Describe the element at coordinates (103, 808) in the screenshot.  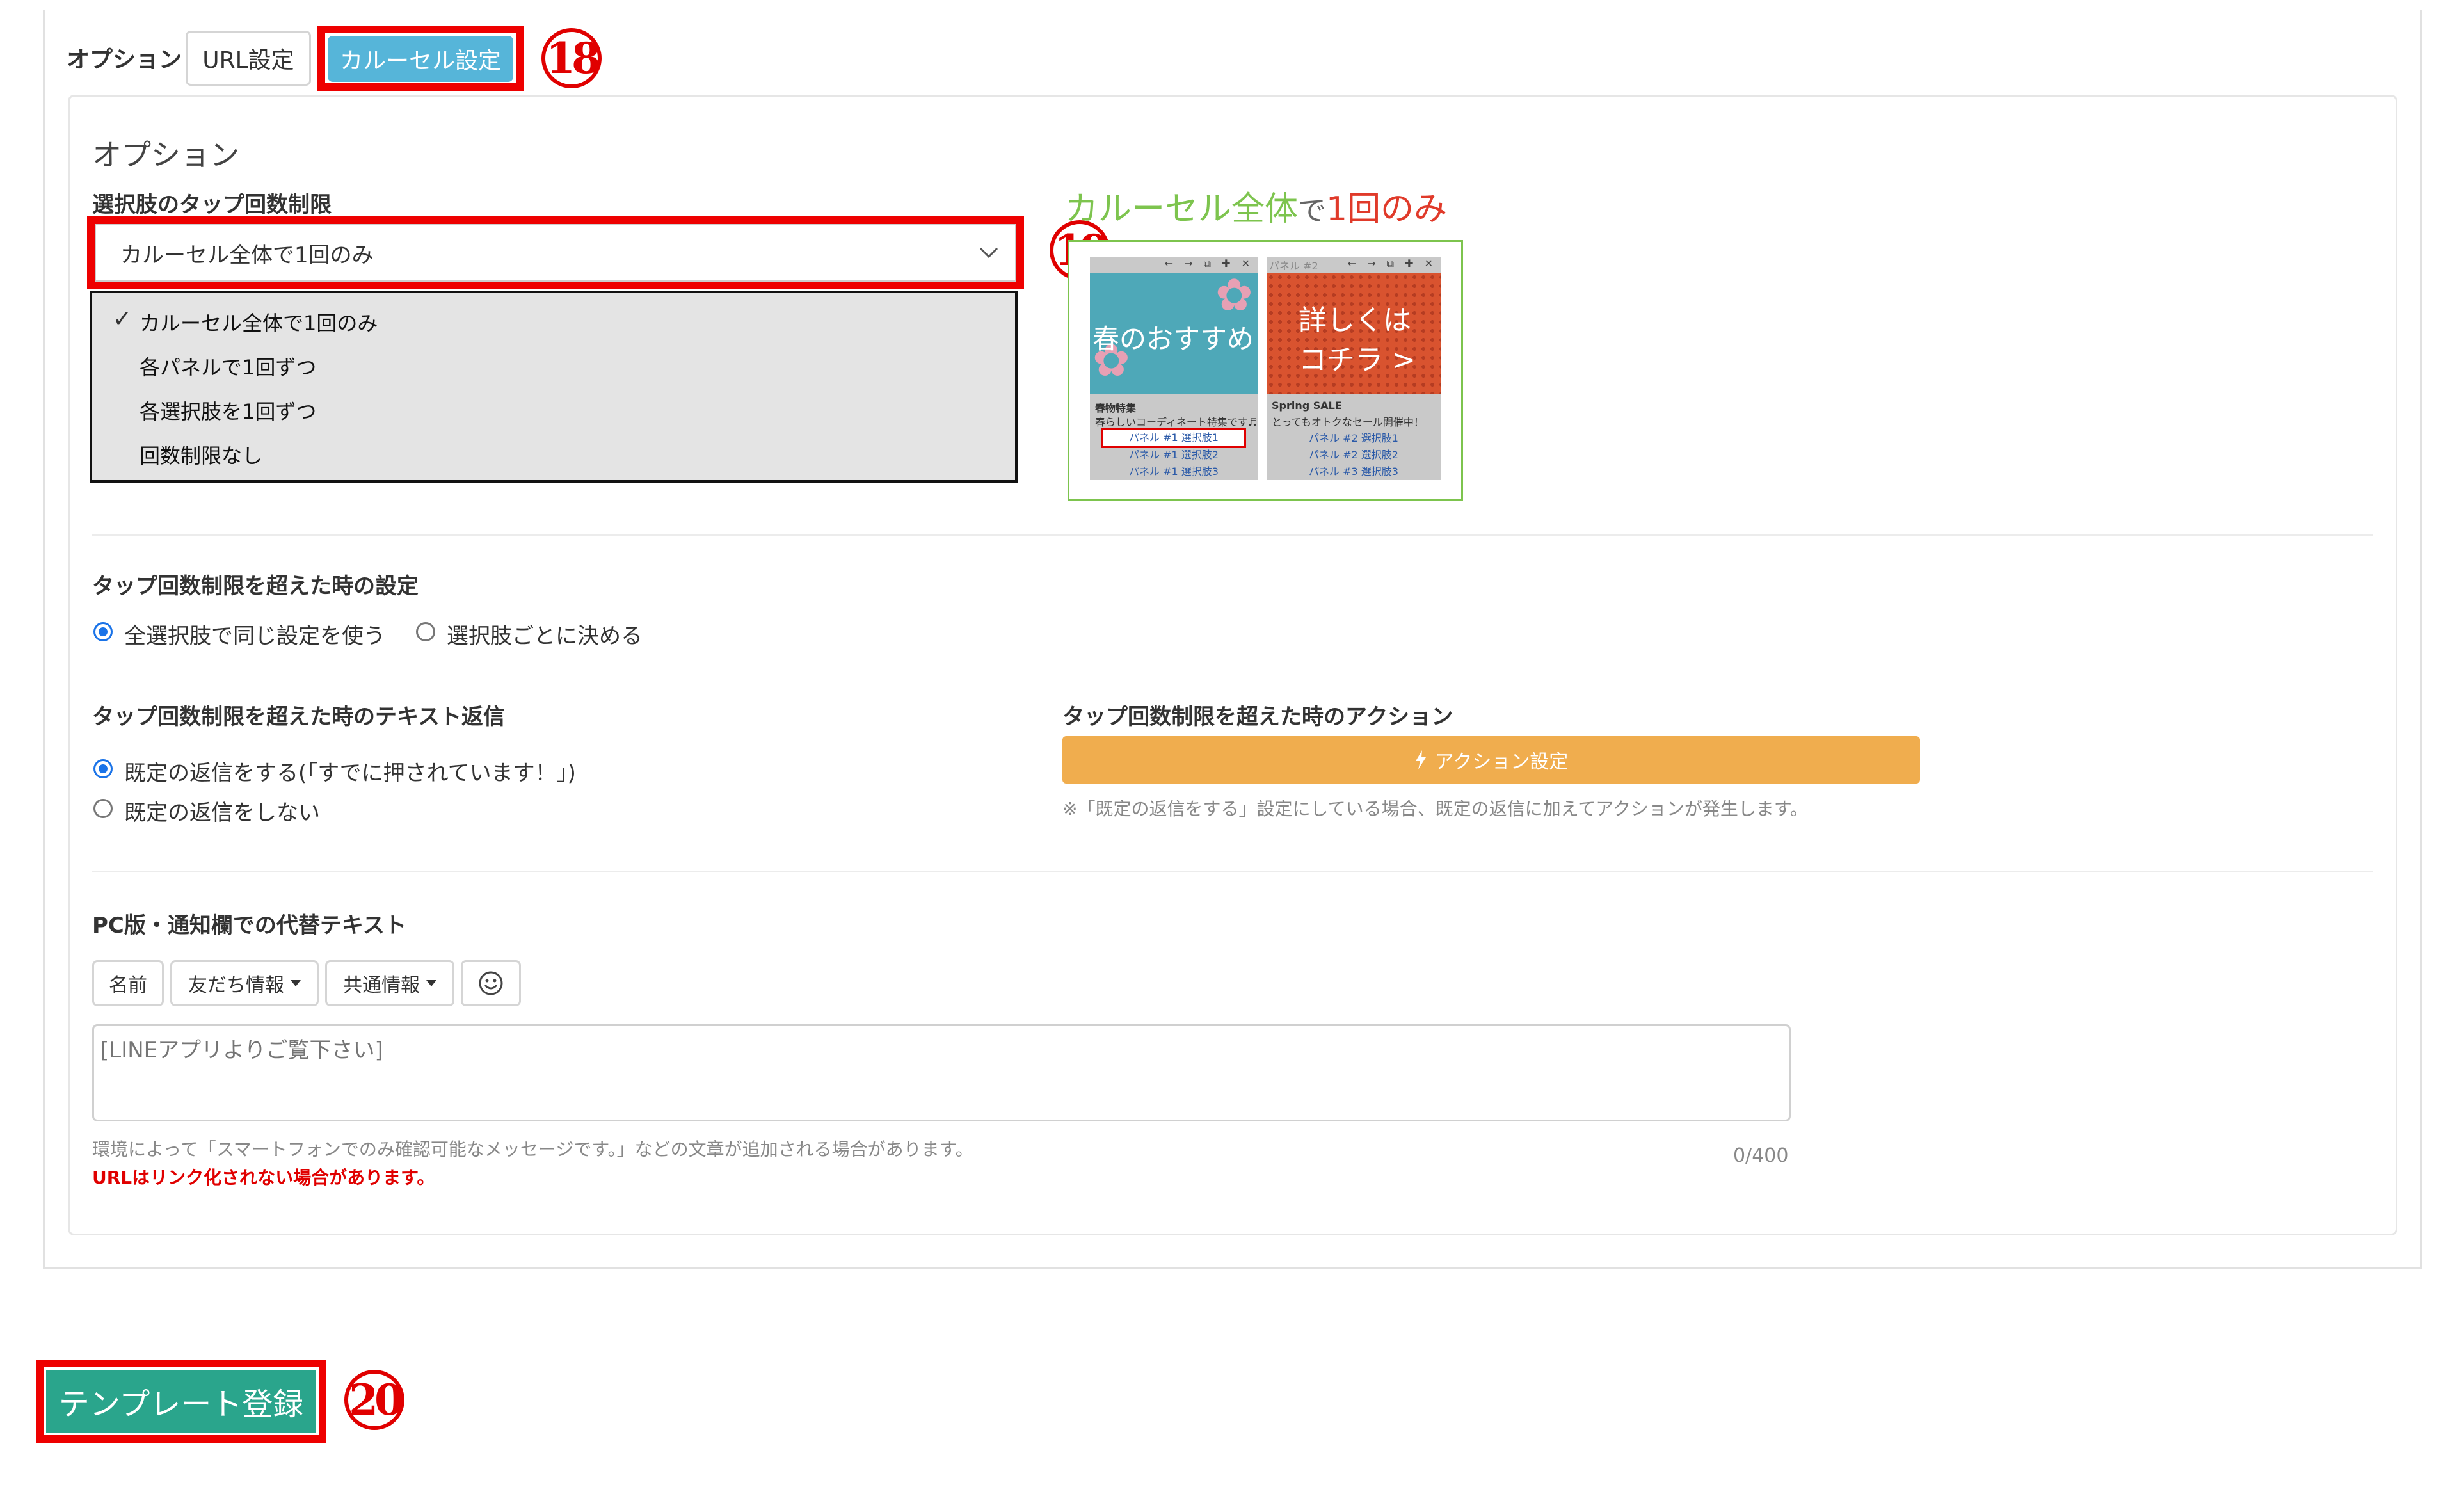
I see `radio-no-default-reply` at that location.